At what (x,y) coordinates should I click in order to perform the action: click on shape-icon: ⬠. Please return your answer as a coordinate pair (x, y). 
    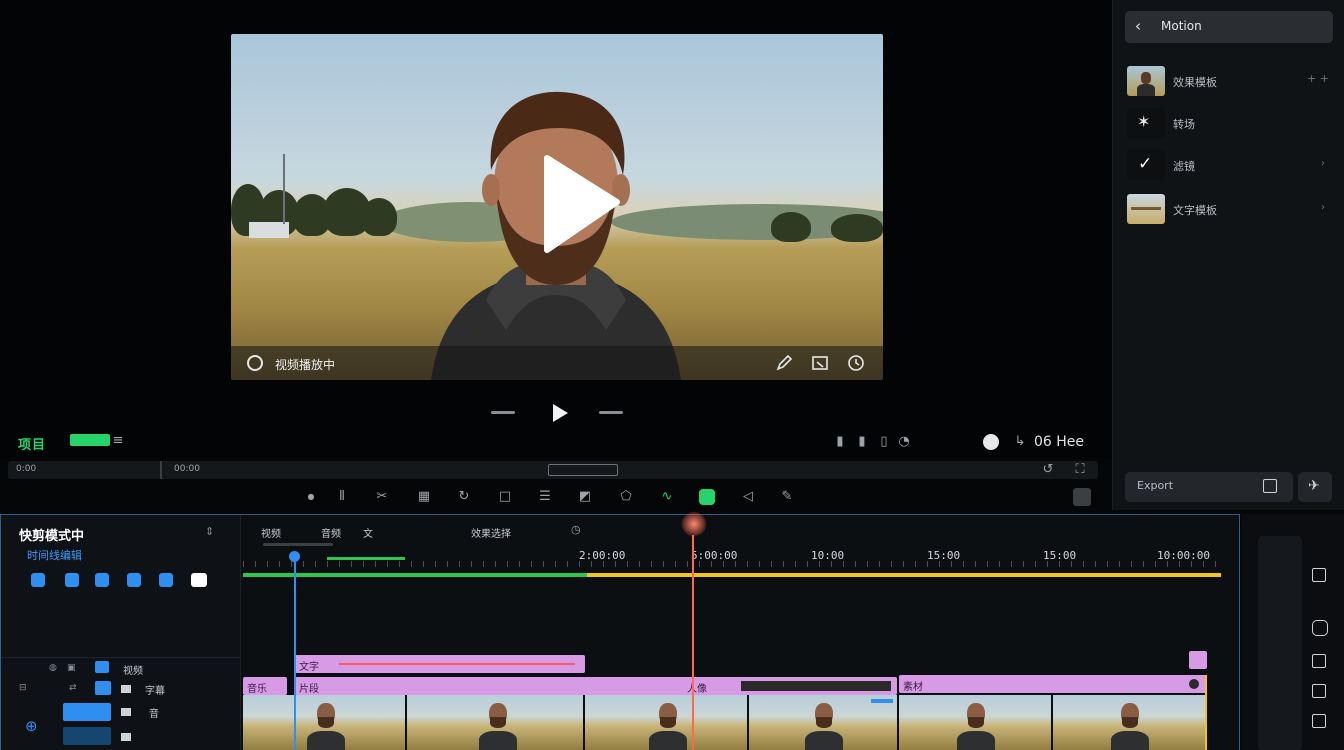
    Looking at the image, I should click on (626, 497).